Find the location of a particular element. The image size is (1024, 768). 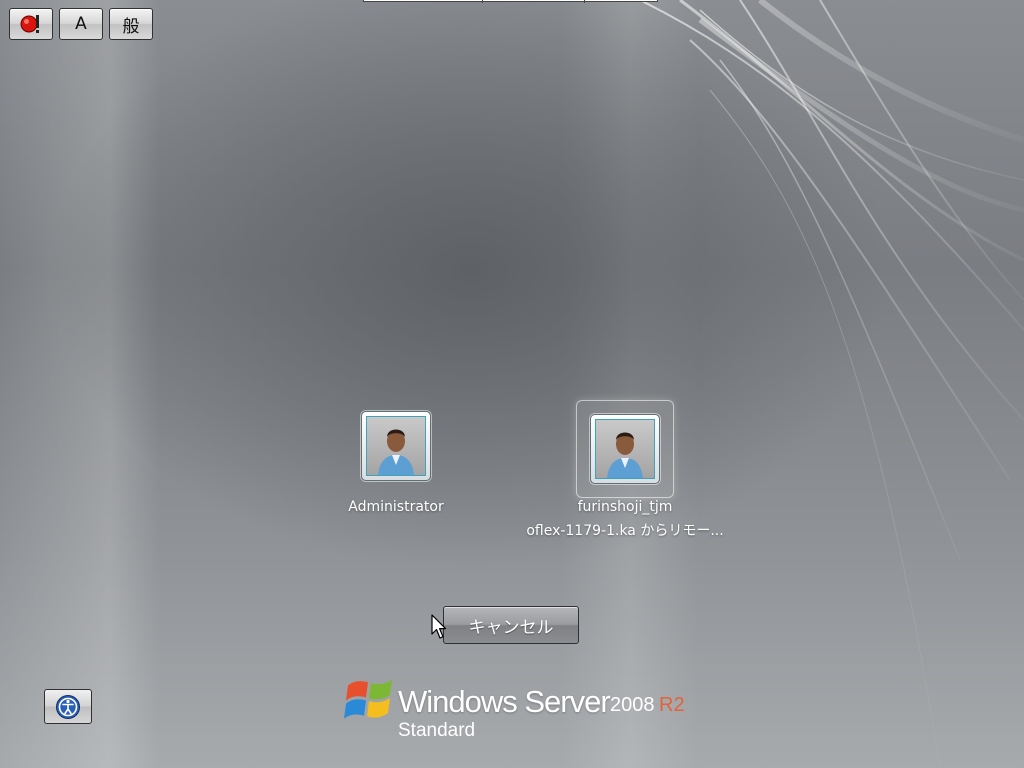

cancel-button-label: キャンセル is located at coordinates (511, 627).